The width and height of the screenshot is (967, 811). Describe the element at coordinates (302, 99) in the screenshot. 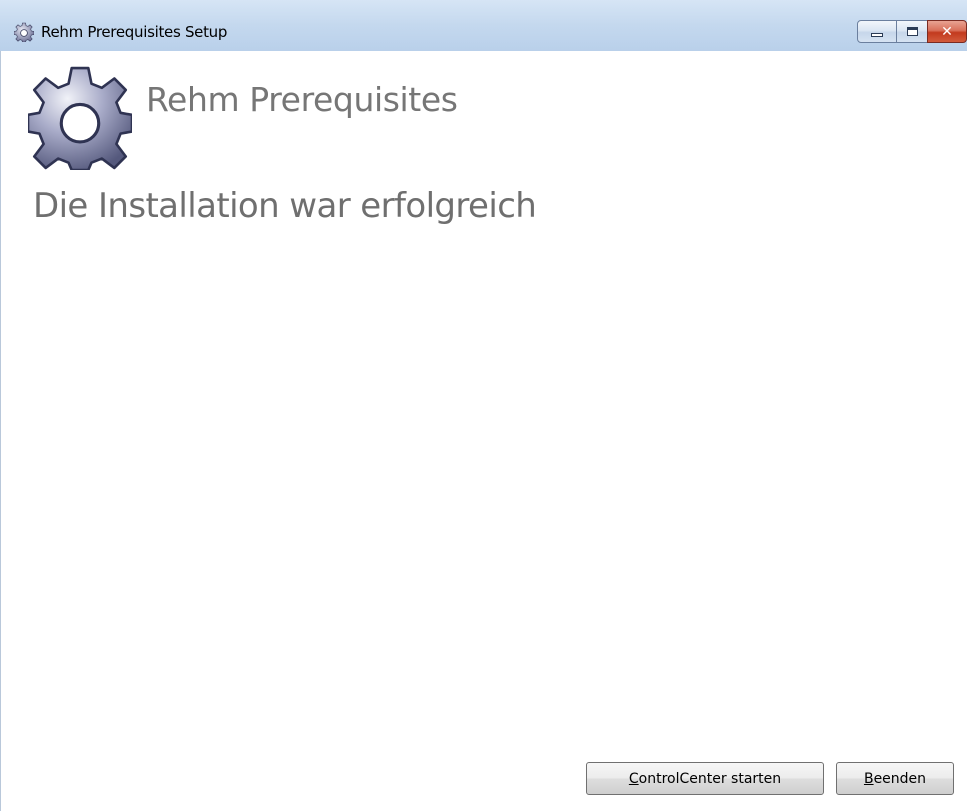

I see `app-title: Rehm Prerequisites` at that location.